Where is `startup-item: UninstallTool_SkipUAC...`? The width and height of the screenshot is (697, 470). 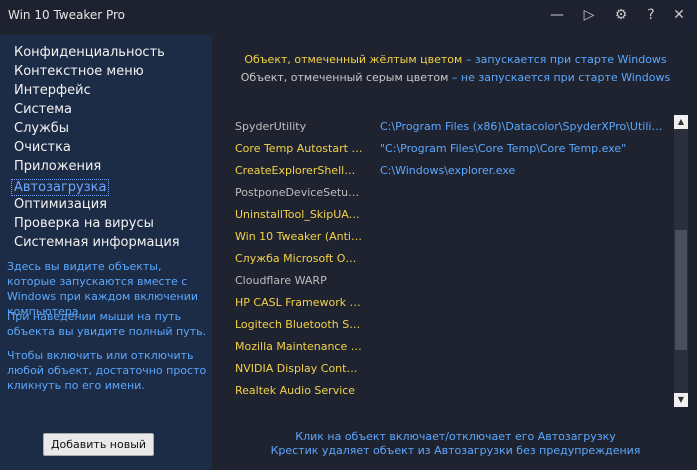
startup-item: UninstallTool_SkipUAC... is located at coordinates (450, 215).